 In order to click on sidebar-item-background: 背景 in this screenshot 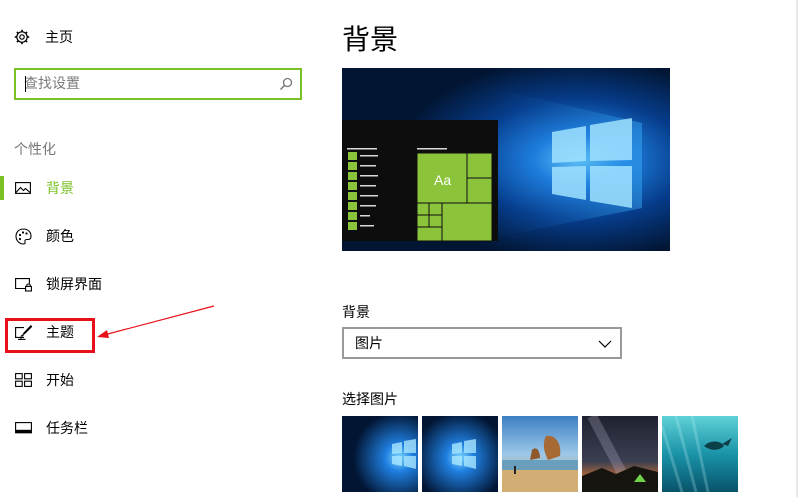, I will do `click(160, 188)`.